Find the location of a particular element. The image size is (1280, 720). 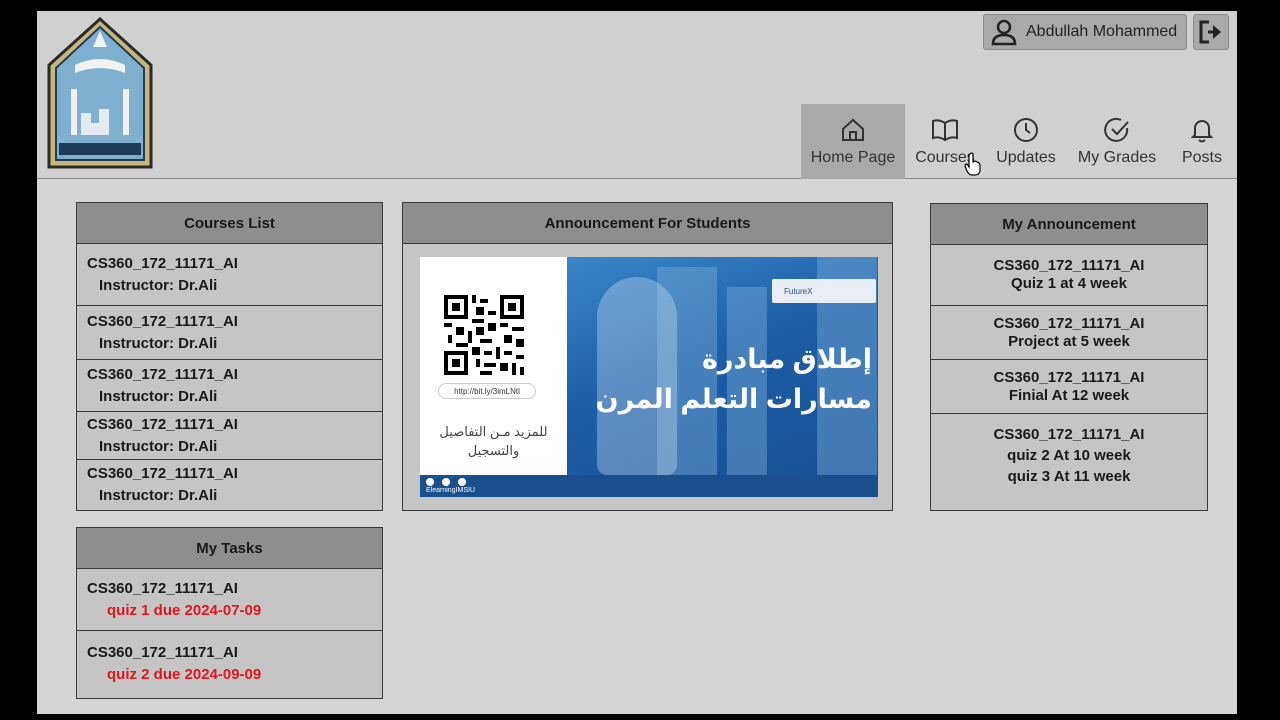

announcement-title: Announcement For Students is located at coordinates (647, 223).